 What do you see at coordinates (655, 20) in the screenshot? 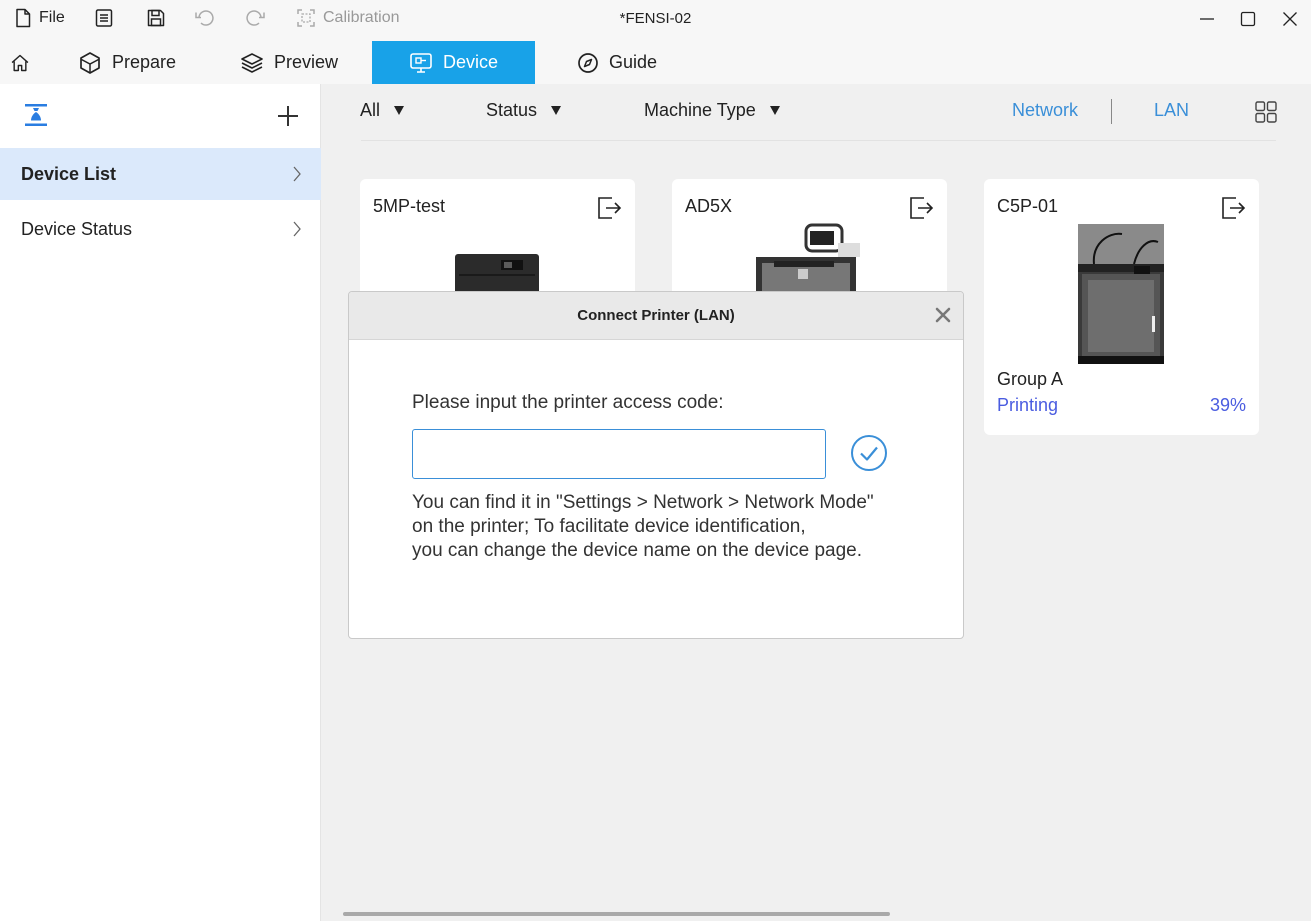
I see `title-bar: File Calibration *FENSI-02` at bounding box center [655, 20].